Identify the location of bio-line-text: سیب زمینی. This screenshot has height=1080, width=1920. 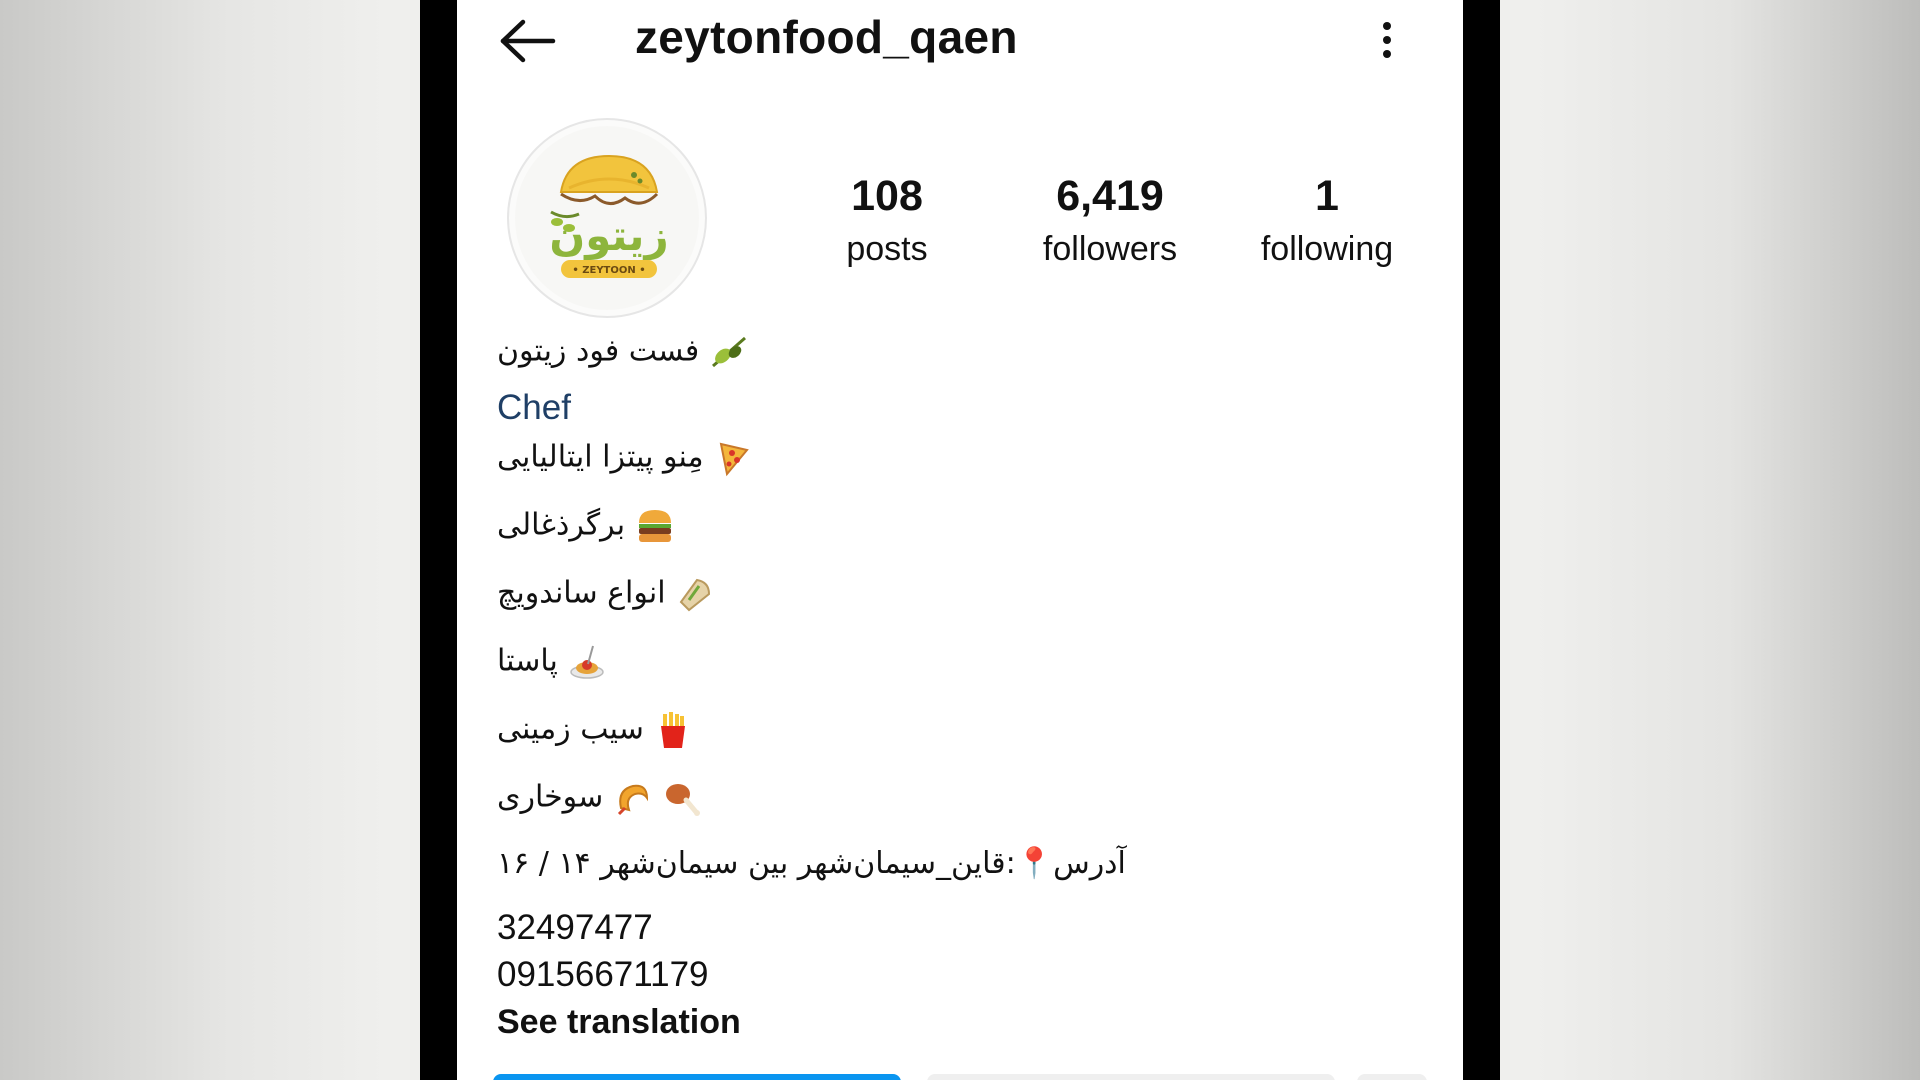
(570, 729).